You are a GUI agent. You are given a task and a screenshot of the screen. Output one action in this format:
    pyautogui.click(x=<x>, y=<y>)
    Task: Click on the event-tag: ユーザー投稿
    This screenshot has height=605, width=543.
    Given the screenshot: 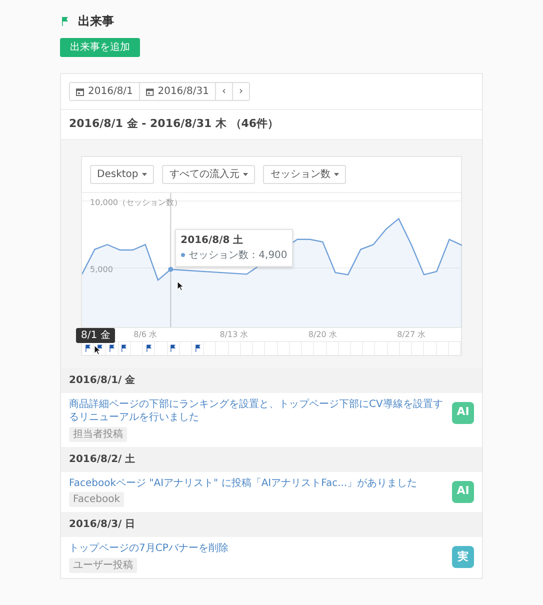 What is the action you would take?
    pyautogui.click(x=103, y=565)
    